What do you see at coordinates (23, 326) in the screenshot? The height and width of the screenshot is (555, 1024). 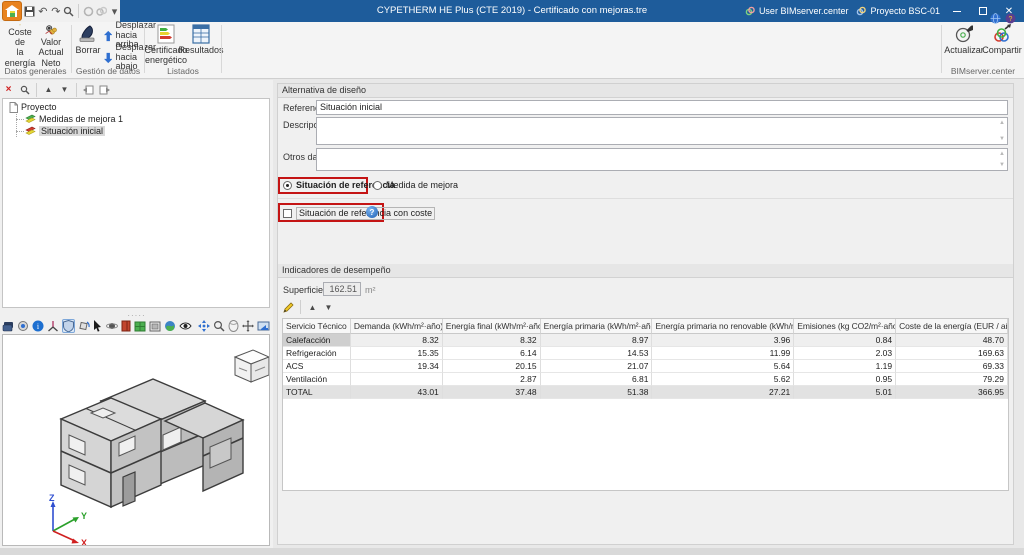 I see `references-icon` at bounding box center [23, 326].